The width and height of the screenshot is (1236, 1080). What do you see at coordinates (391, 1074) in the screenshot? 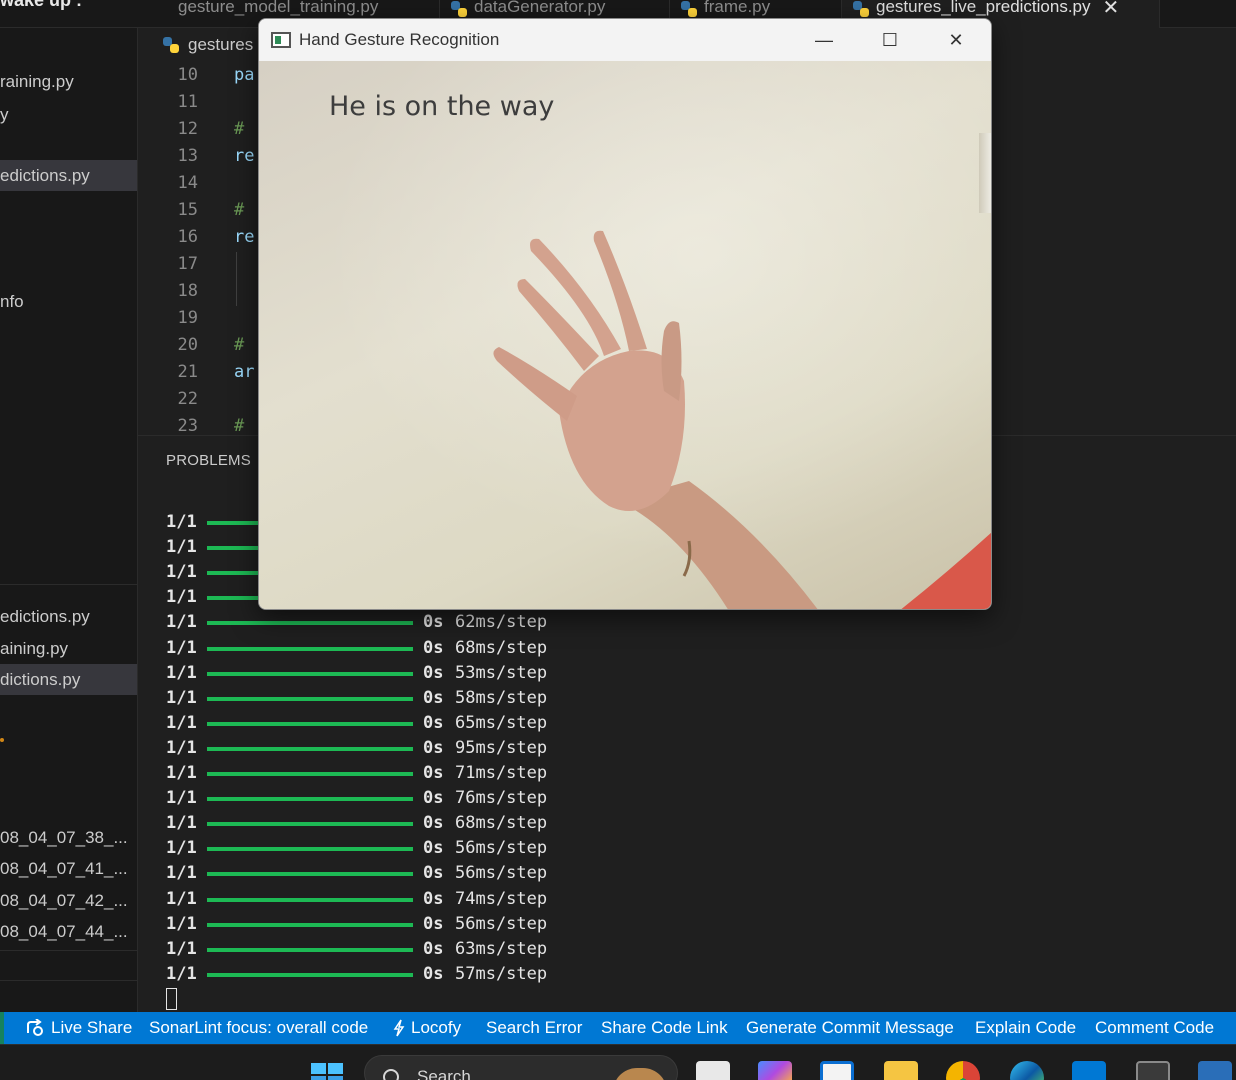
I see `search-icon` at bounding box center [391, 1074].